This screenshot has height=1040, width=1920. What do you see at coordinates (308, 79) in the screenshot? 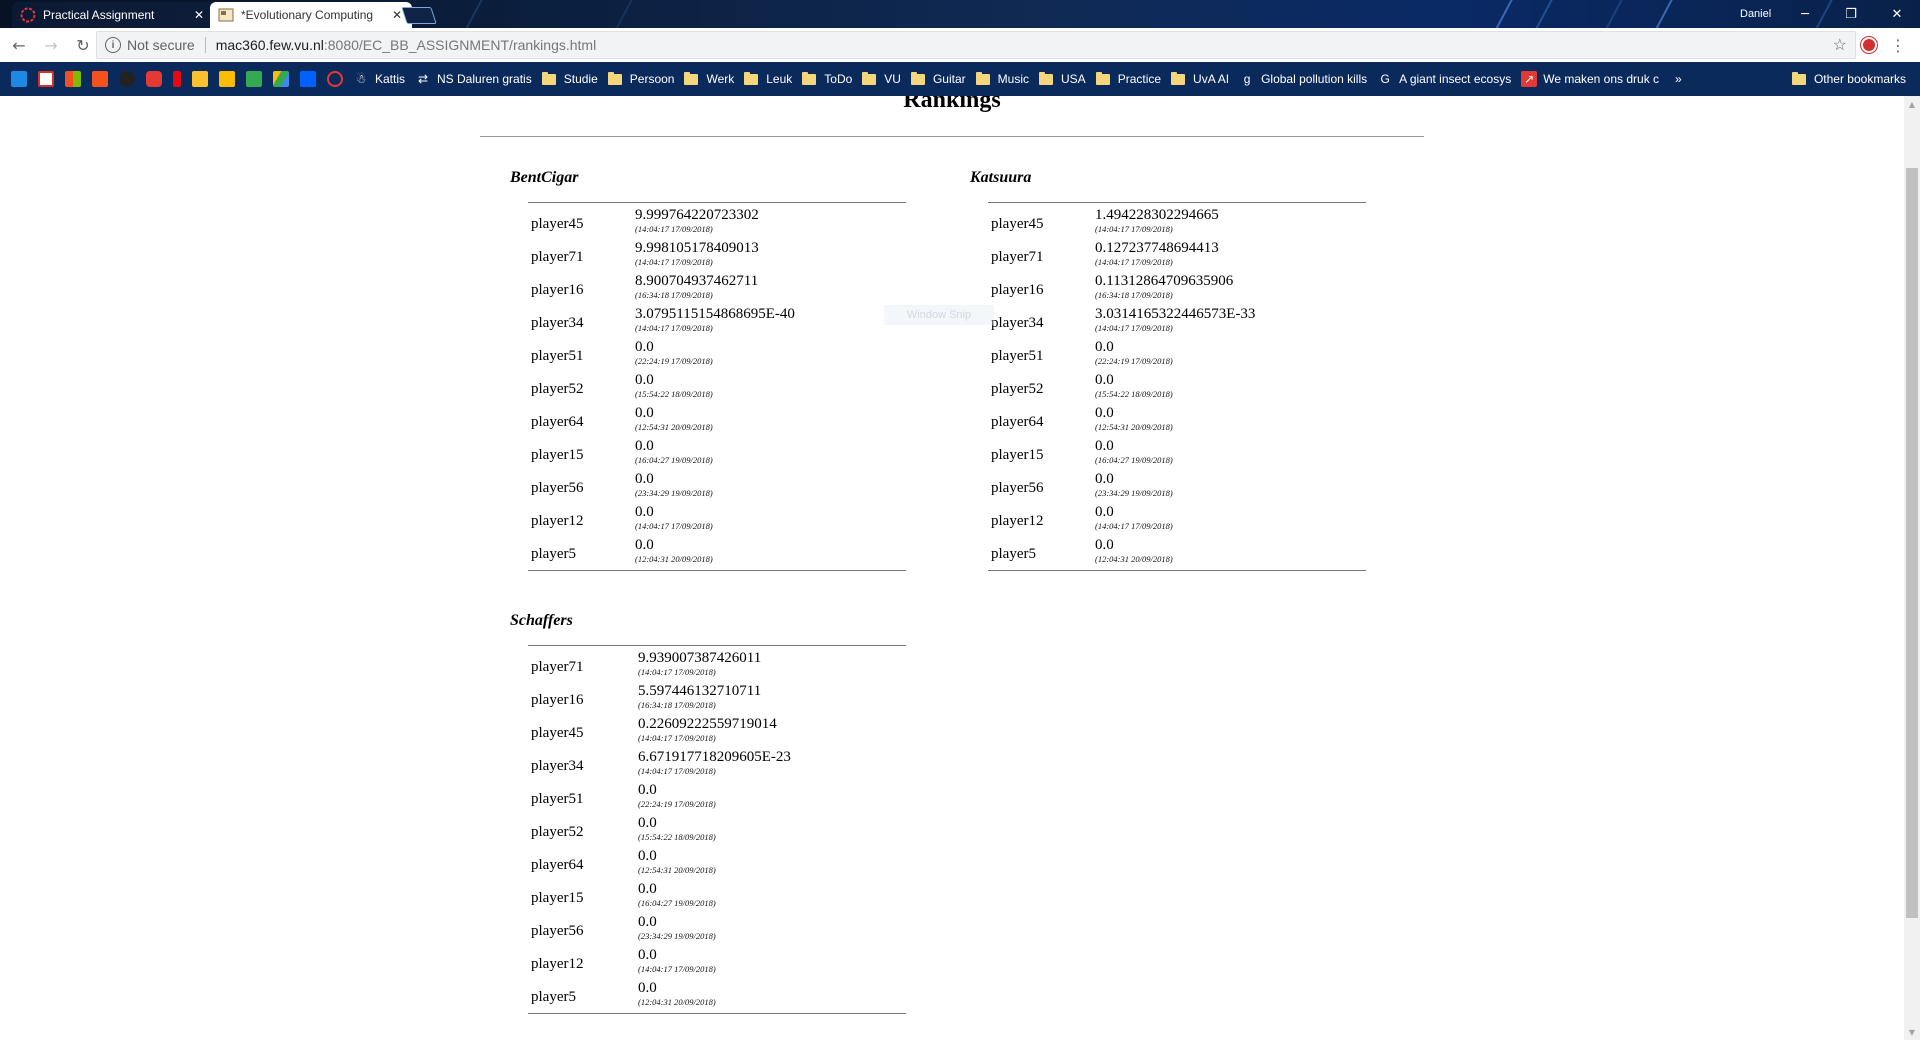
I see `dropbox-icon` at bounding box center [308, 79].